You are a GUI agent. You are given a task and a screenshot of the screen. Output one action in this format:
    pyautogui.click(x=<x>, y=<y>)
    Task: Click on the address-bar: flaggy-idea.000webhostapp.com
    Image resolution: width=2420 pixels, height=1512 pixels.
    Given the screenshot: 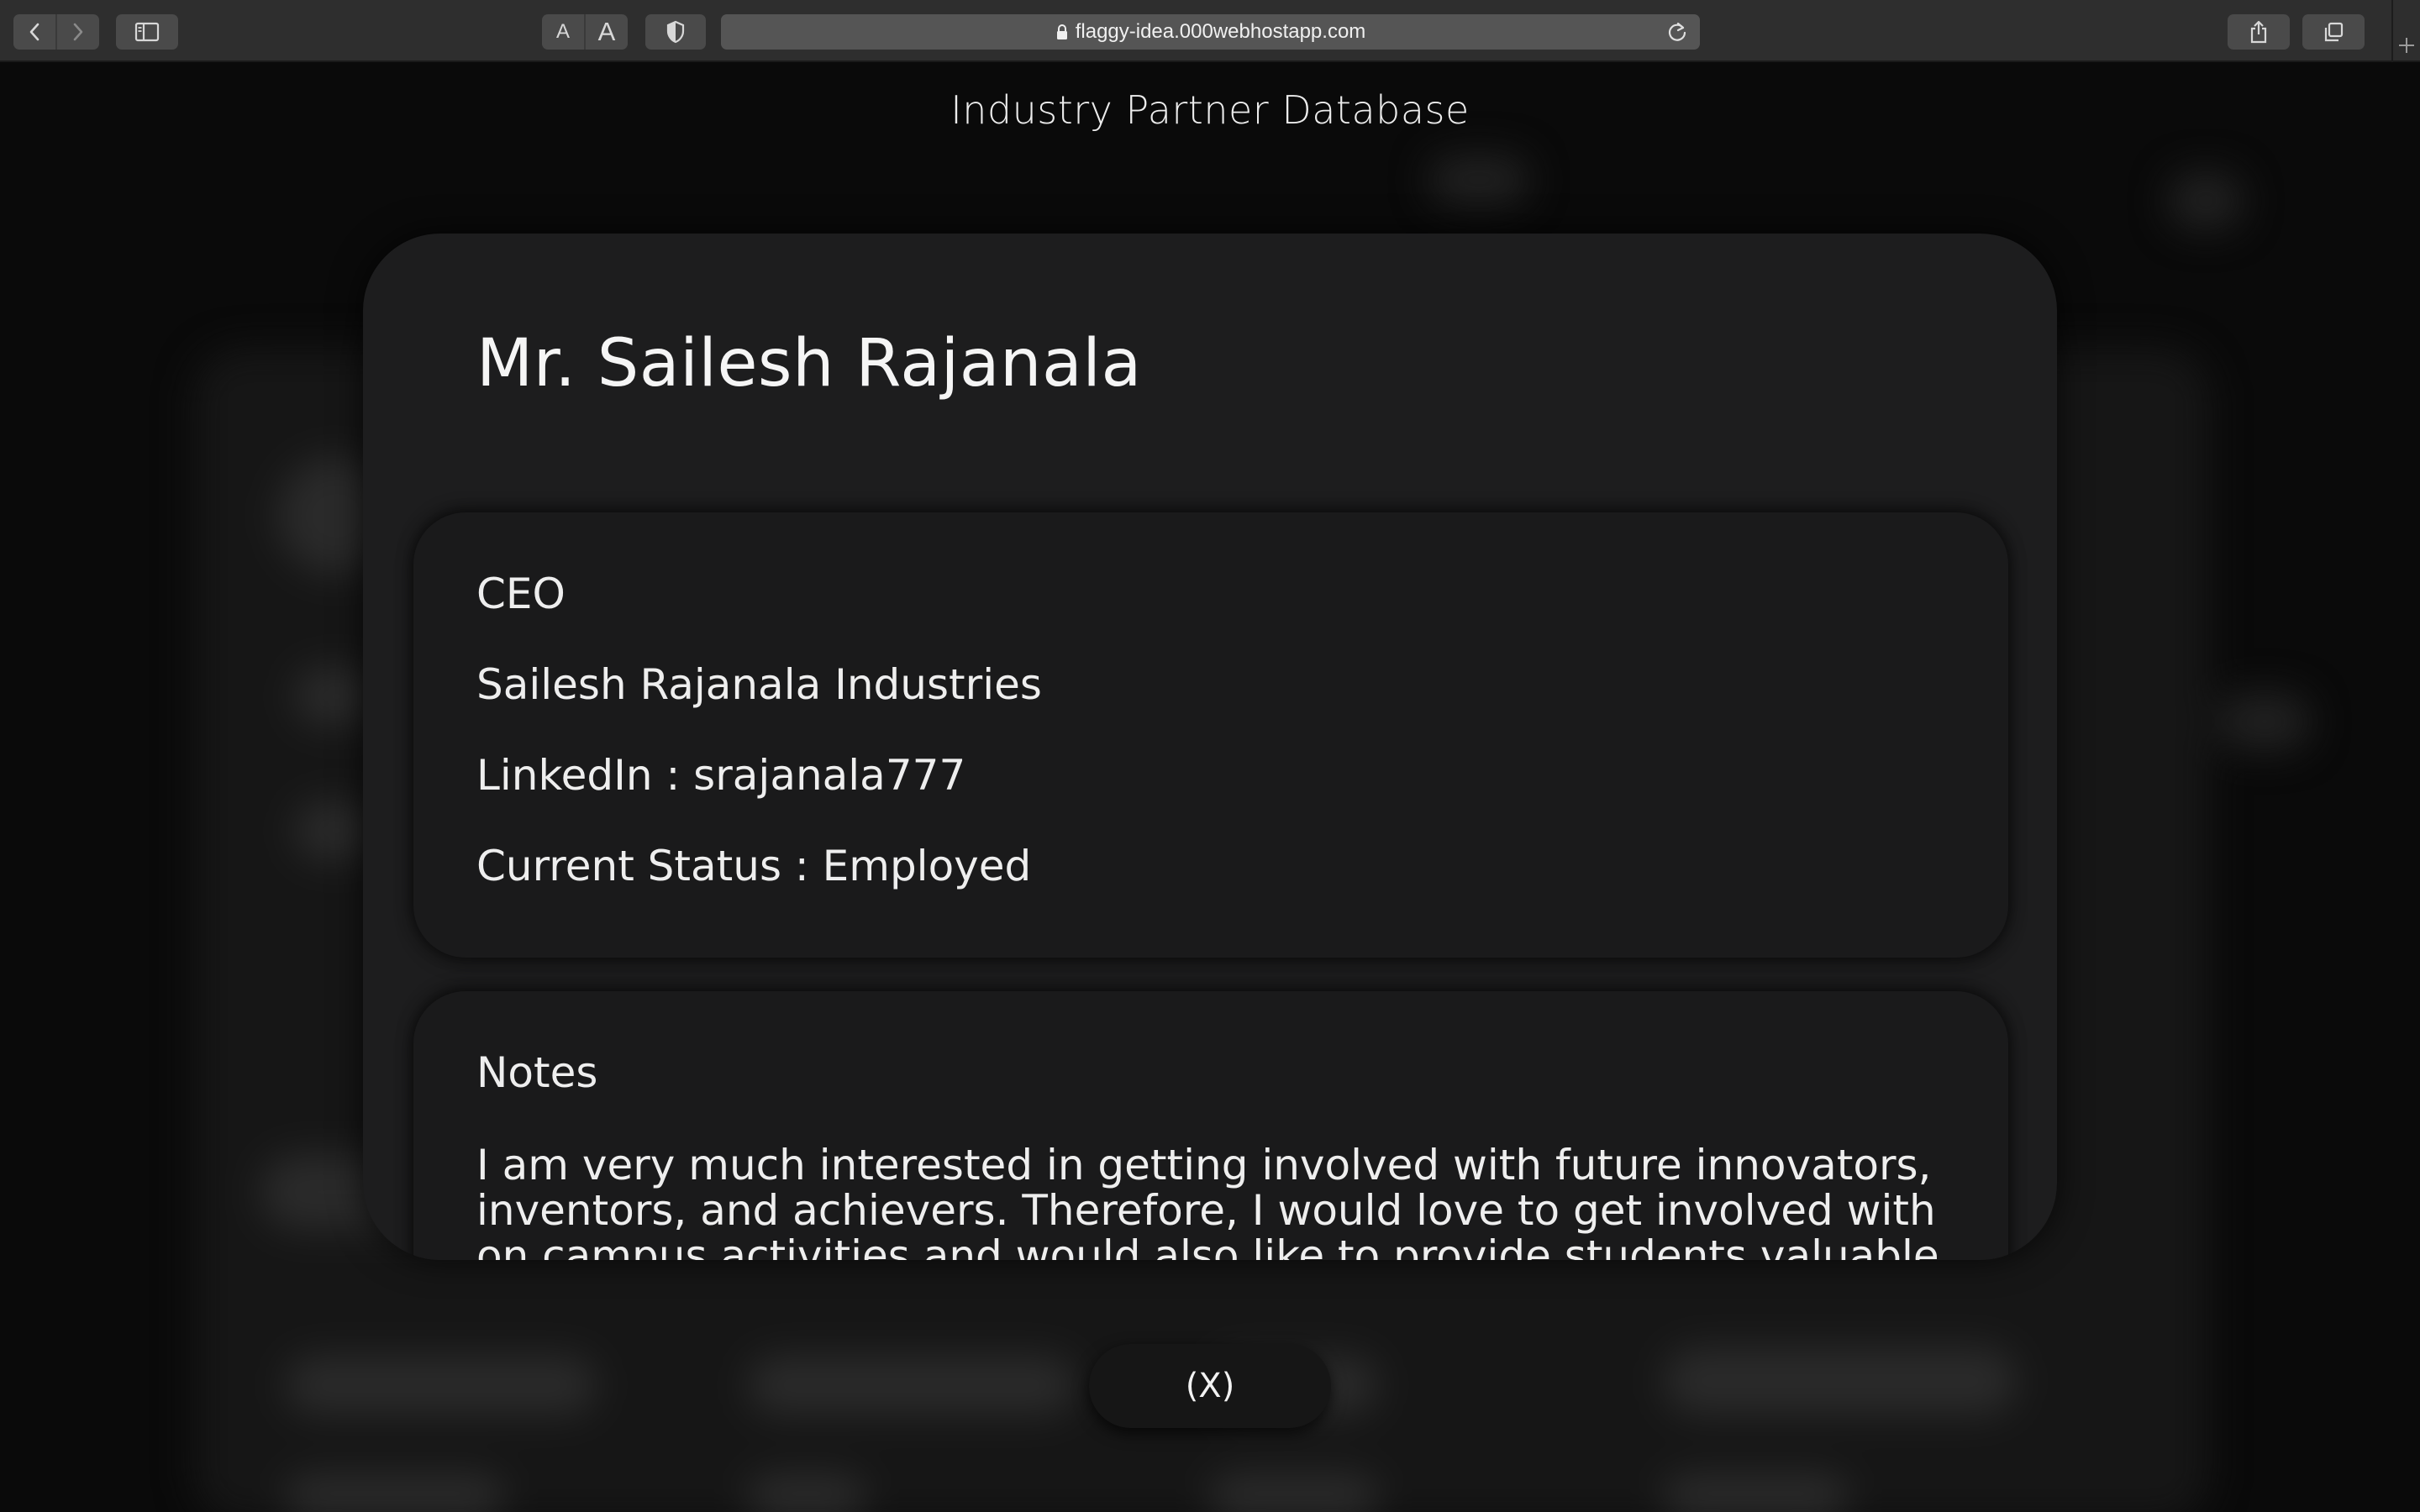 What is the action you would take?
    pyautogui.click(x=1210, y=32)
    